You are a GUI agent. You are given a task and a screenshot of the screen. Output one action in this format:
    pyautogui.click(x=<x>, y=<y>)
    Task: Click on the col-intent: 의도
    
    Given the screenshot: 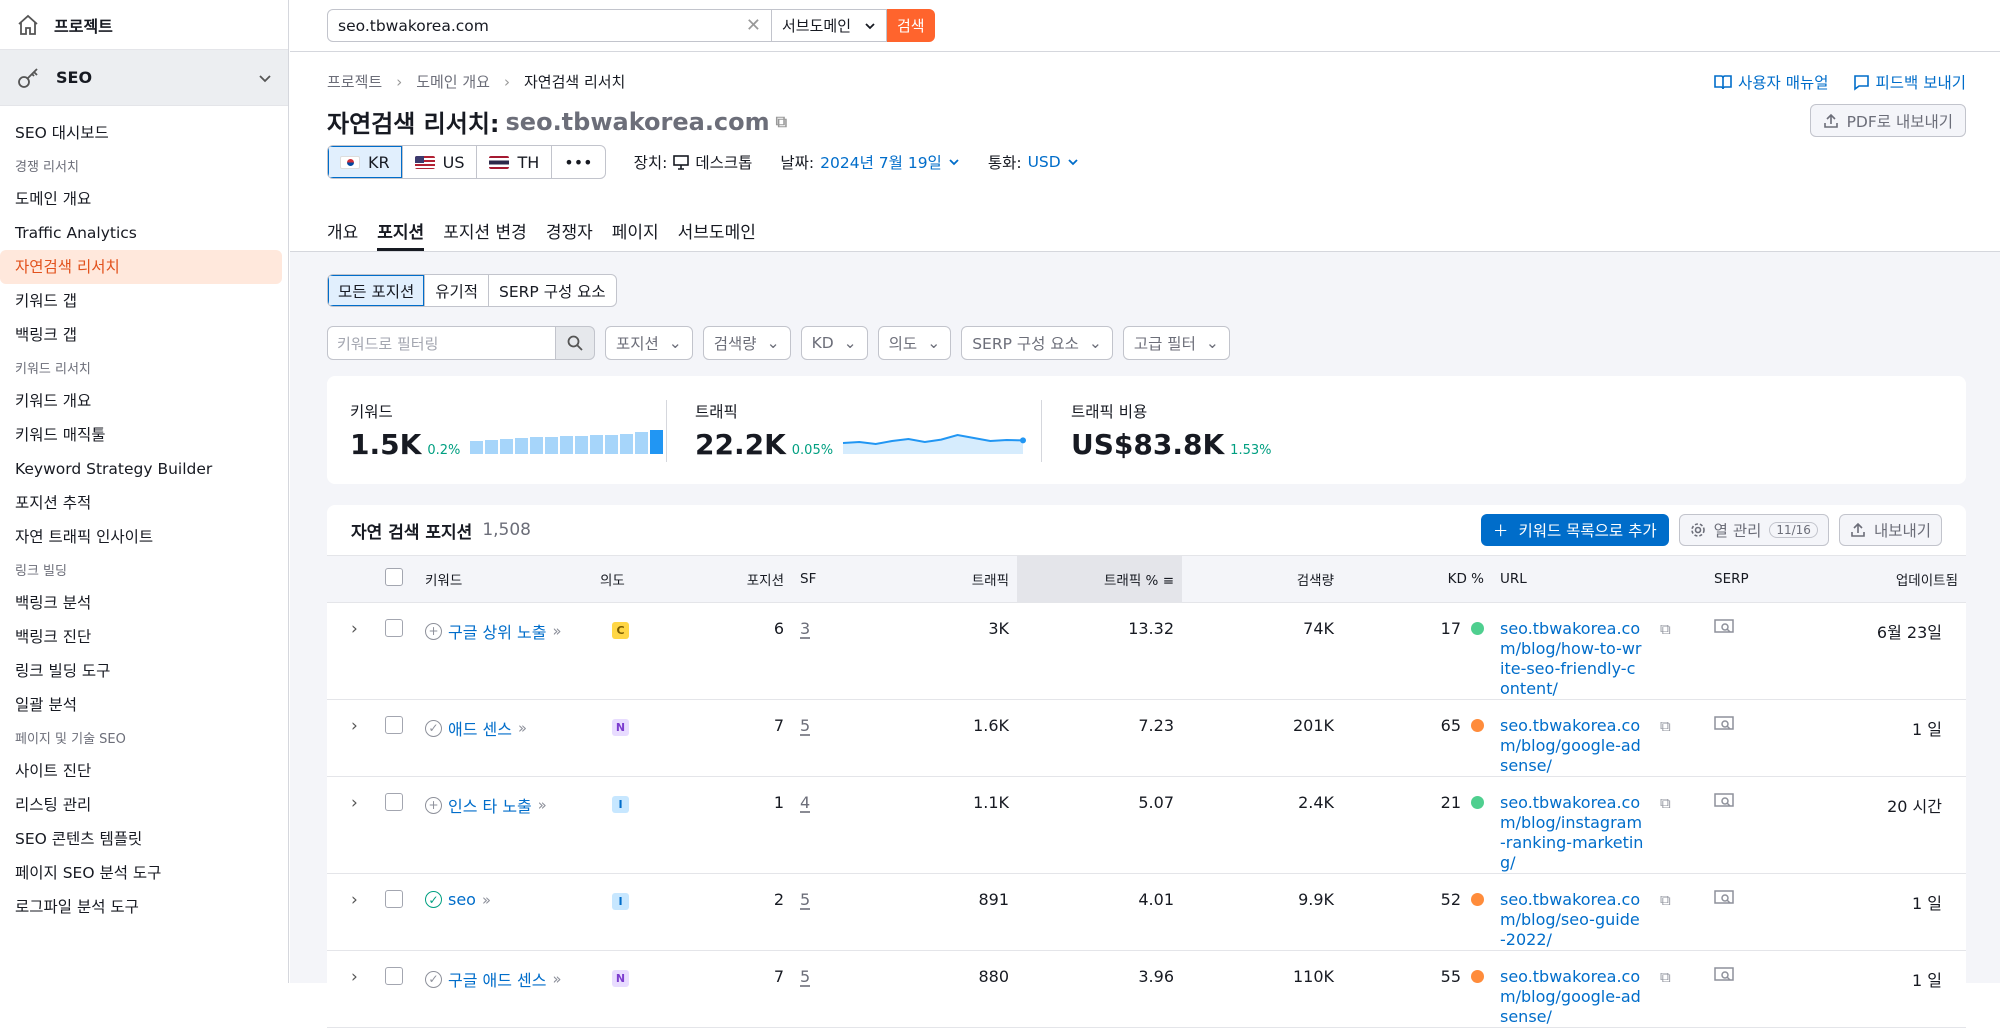 What is the action you would take?
    pyautogui.click(x=642, y=579)
    